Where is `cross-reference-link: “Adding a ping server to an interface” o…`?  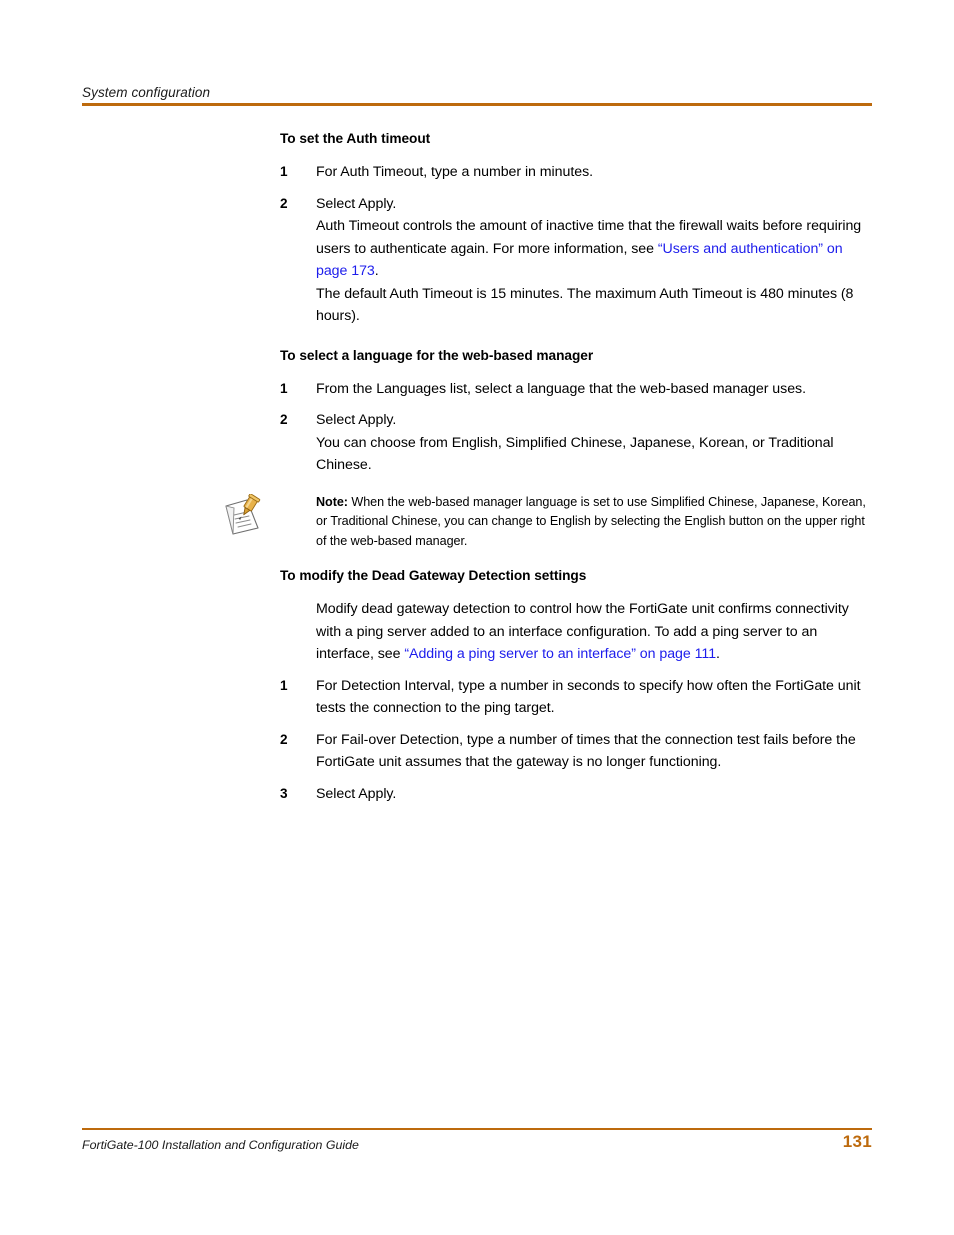
cross-reference-link: “Adding a ping server to an interface” o… is located at coordinates (560, 654).